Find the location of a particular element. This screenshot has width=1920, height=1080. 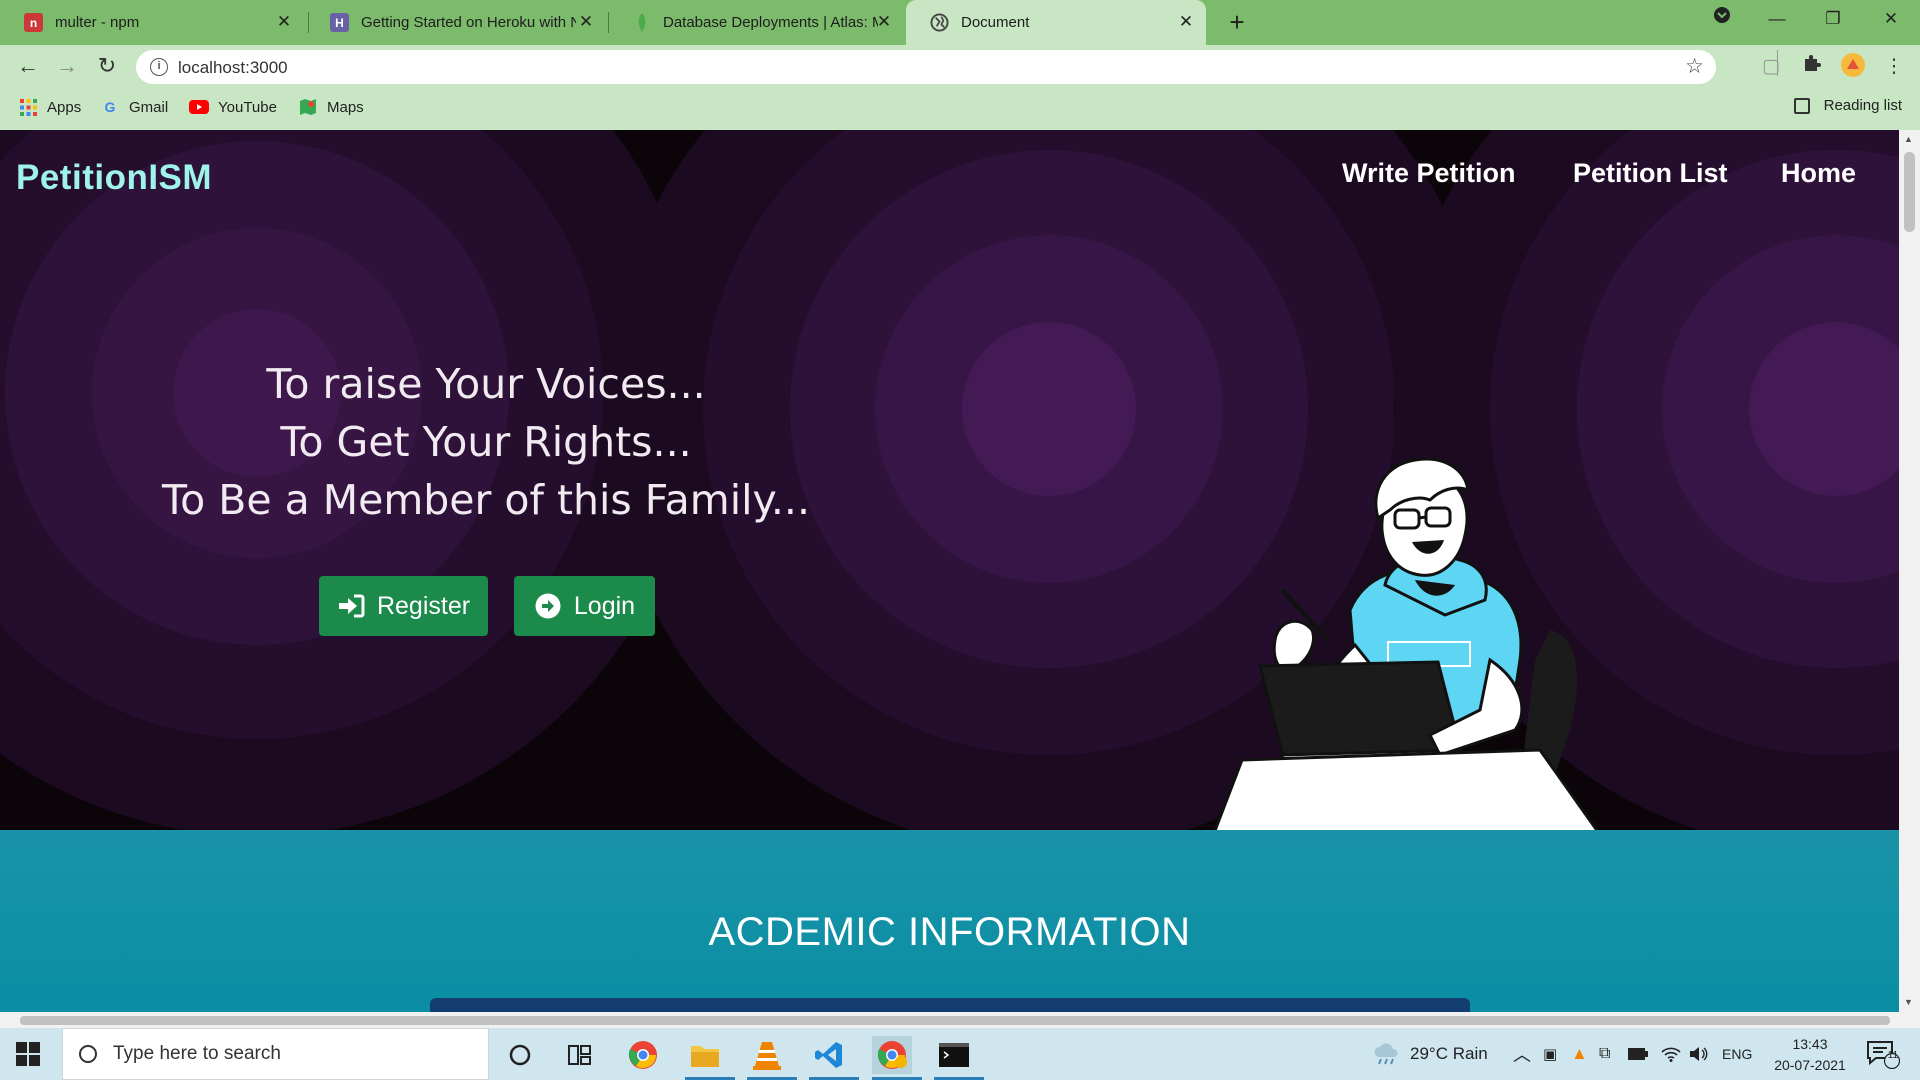

nav-petition-list: Petition List is located at coordinates (1650, 173).